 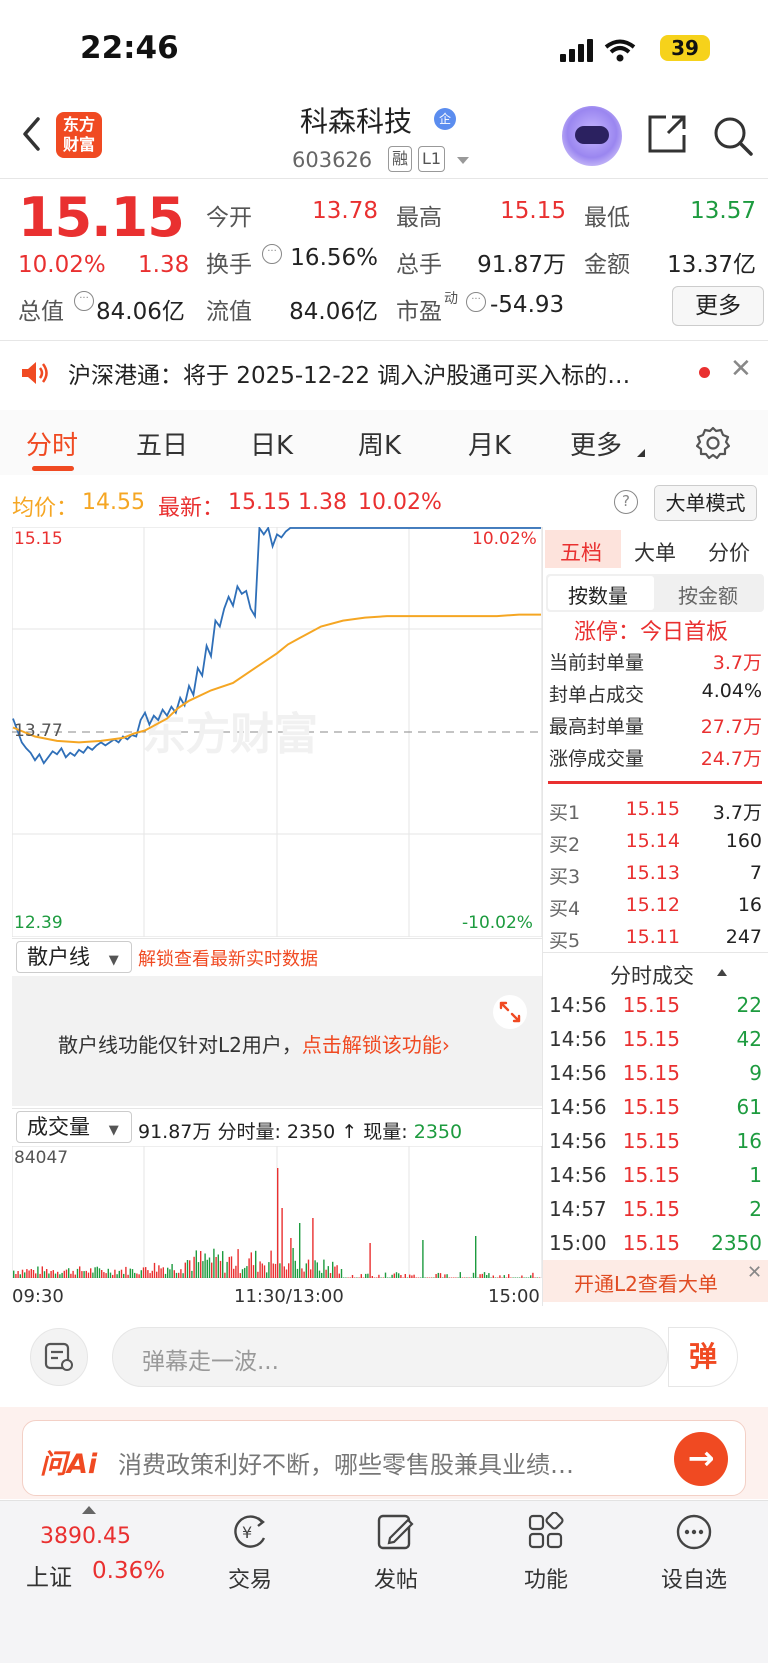 I want to click on tab-price-distribution: 分价, so click(x=729, y=552).